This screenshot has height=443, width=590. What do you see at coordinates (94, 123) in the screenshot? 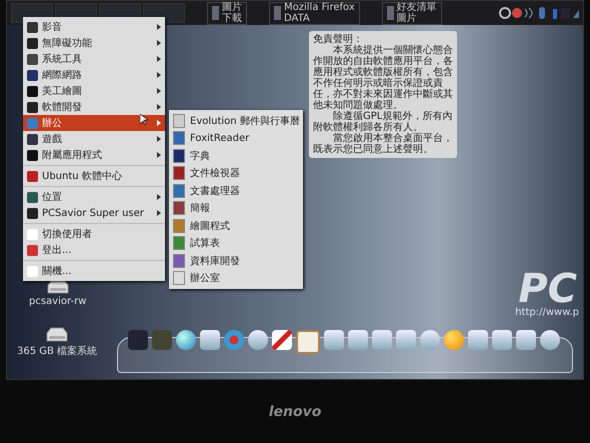
I see `menu-item: 辦公` at bounding box center [94, 123].